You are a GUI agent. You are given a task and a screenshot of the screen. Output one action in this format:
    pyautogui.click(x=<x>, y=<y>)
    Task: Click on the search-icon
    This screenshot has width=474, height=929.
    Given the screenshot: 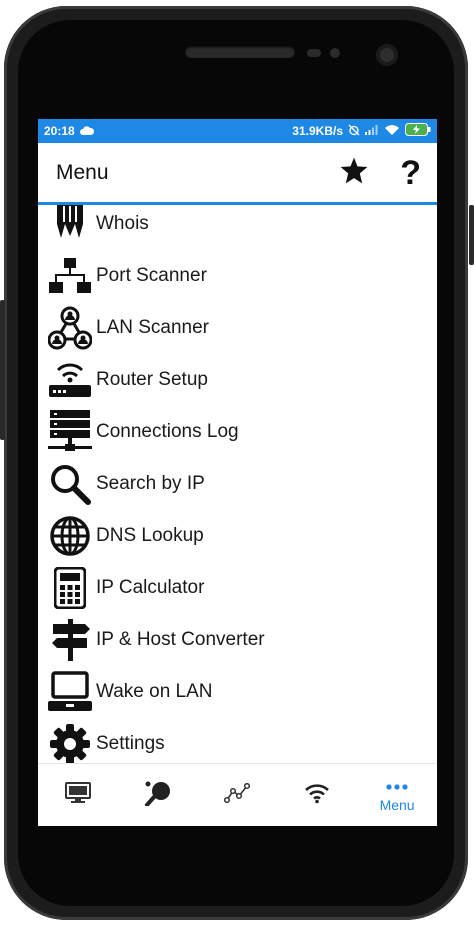 What is the action you would take?
    pyautogui.click(x=70, y=484)
    